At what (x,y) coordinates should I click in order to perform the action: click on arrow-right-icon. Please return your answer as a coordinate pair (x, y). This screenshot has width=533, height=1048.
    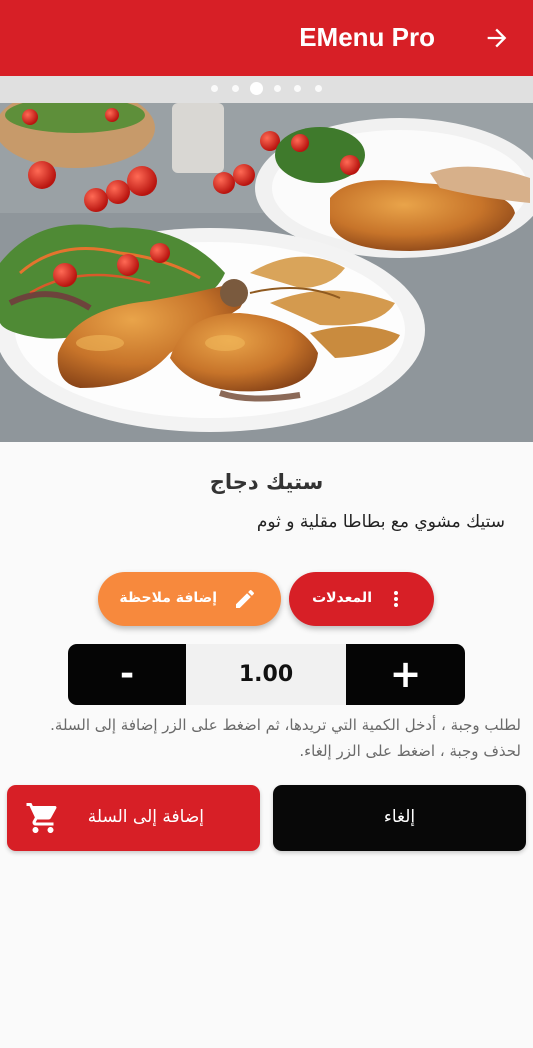
    Looking at the image, I should click on (497, 38).